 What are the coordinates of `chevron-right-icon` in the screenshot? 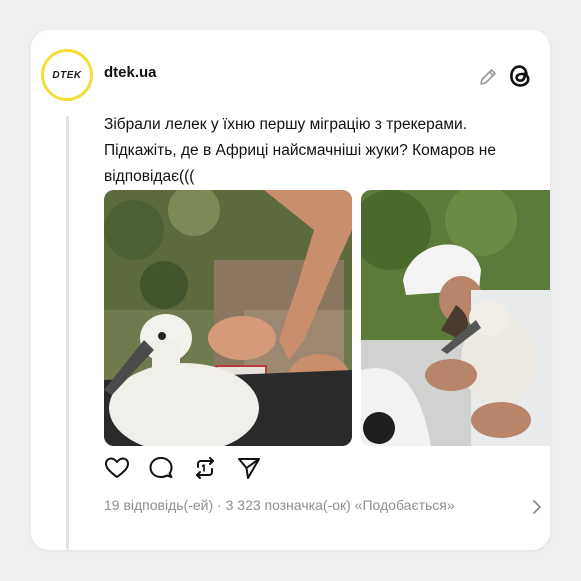 It's located at (537, 507).